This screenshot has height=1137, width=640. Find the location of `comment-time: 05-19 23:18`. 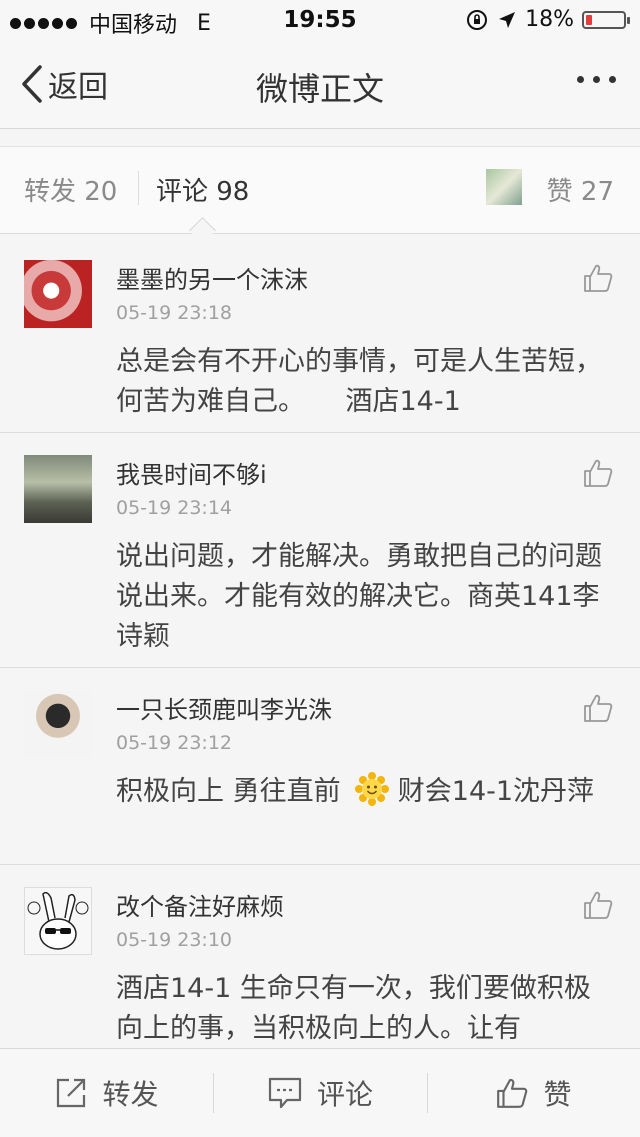

comment-time: 05-19 23:18 is located at coordinates (174, 313).